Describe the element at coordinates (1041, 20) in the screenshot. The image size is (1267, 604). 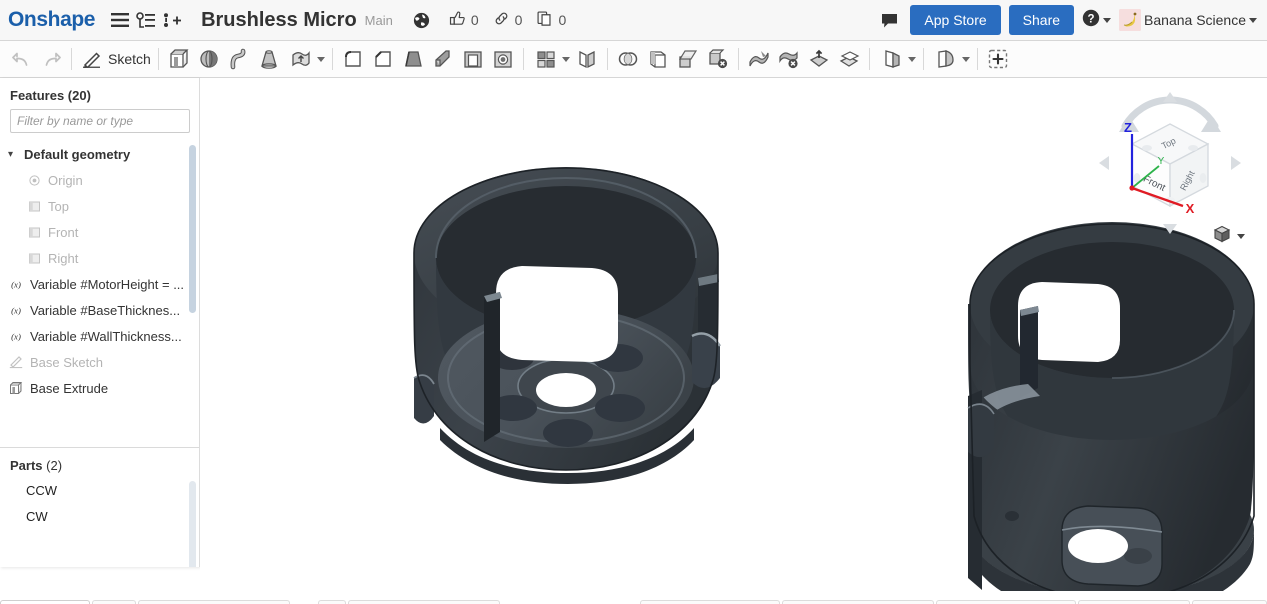
I see `share-button: Share` at that location.